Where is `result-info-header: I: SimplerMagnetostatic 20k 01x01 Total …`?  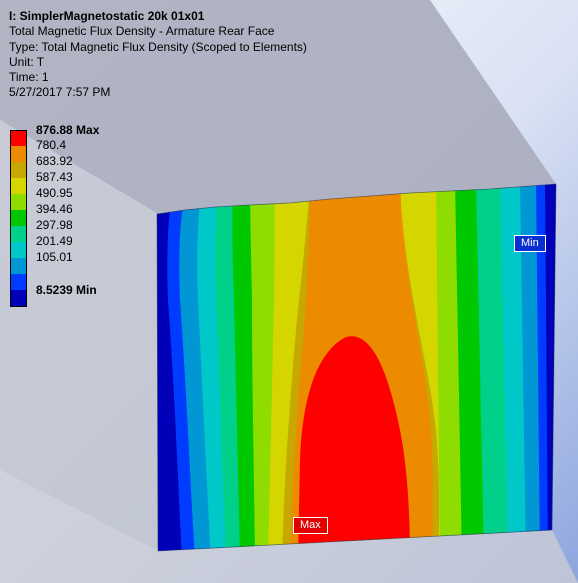 result-info-header: I: SimplerMagnetostatic 20k 01x01 Total … is located at coordinates (158, 55).